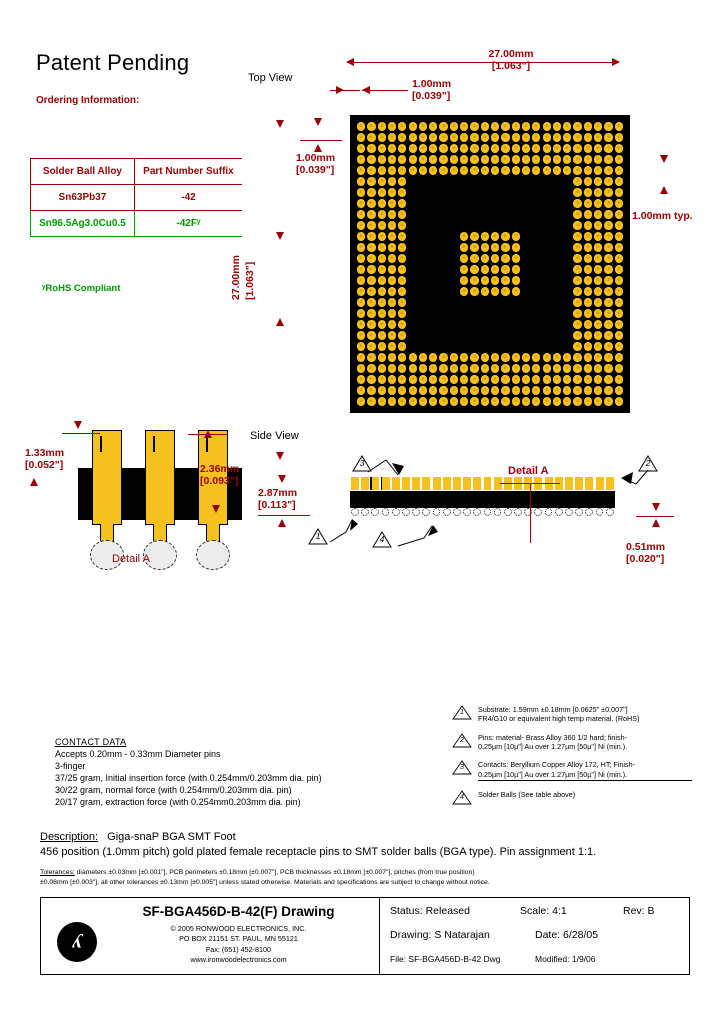 This screenshot has width=720, height=1012. Describe the element at coordinates (208, 434) in the screenshot. I see `dim-arrow-da2-up` at that location.